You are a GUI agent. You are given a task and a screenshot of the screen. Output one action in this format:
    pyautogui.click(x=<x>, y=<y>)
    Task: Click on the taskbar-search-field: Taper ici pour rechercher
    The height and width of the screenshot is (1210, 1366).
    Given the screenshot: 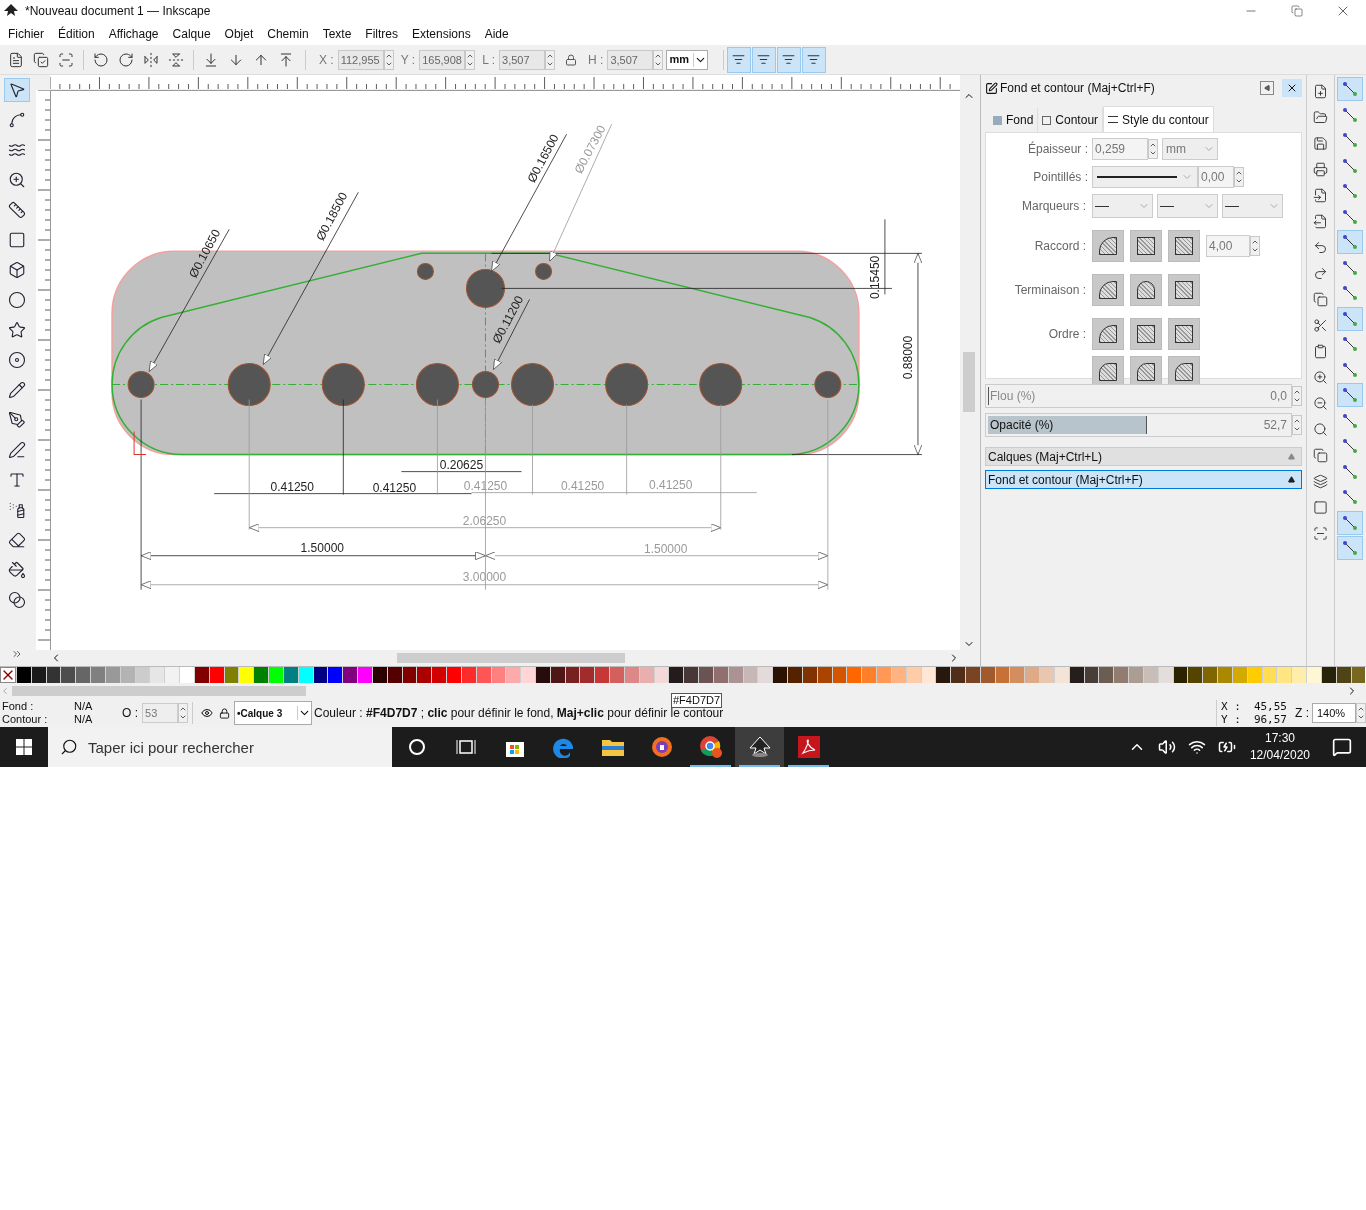 What is the action you would take?
    pyautogui.click(x=220, y=747)
    